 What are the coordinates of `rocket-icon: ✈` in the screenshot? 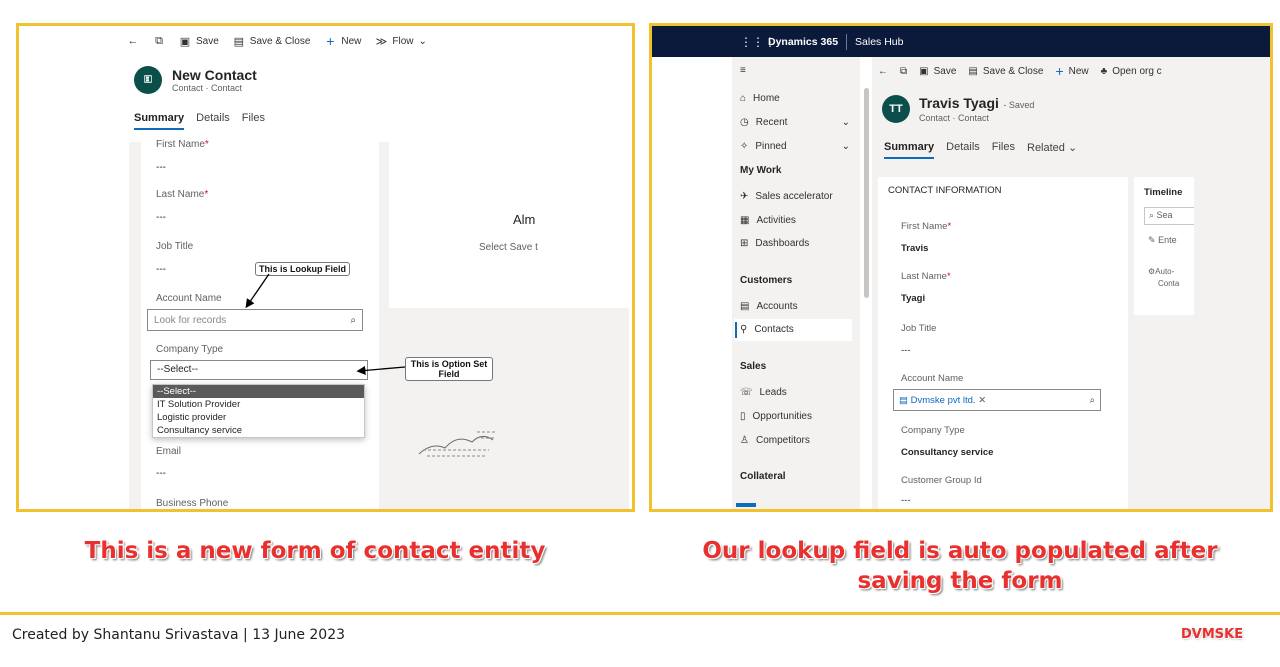 It's located at (744, 196).